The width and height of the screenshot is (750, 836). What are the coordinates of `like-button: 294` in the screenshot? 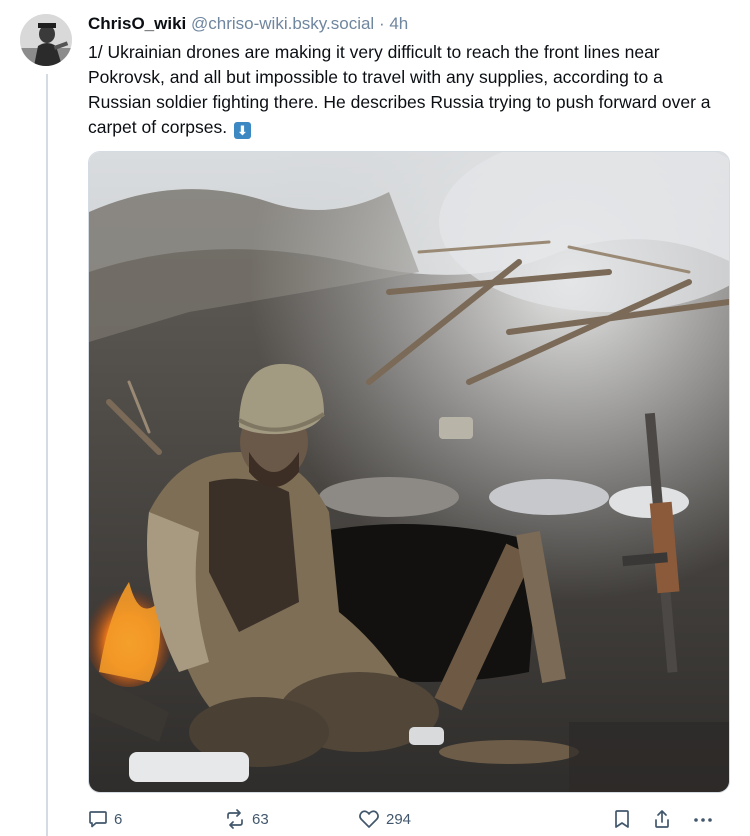 It's located at (384, 819).